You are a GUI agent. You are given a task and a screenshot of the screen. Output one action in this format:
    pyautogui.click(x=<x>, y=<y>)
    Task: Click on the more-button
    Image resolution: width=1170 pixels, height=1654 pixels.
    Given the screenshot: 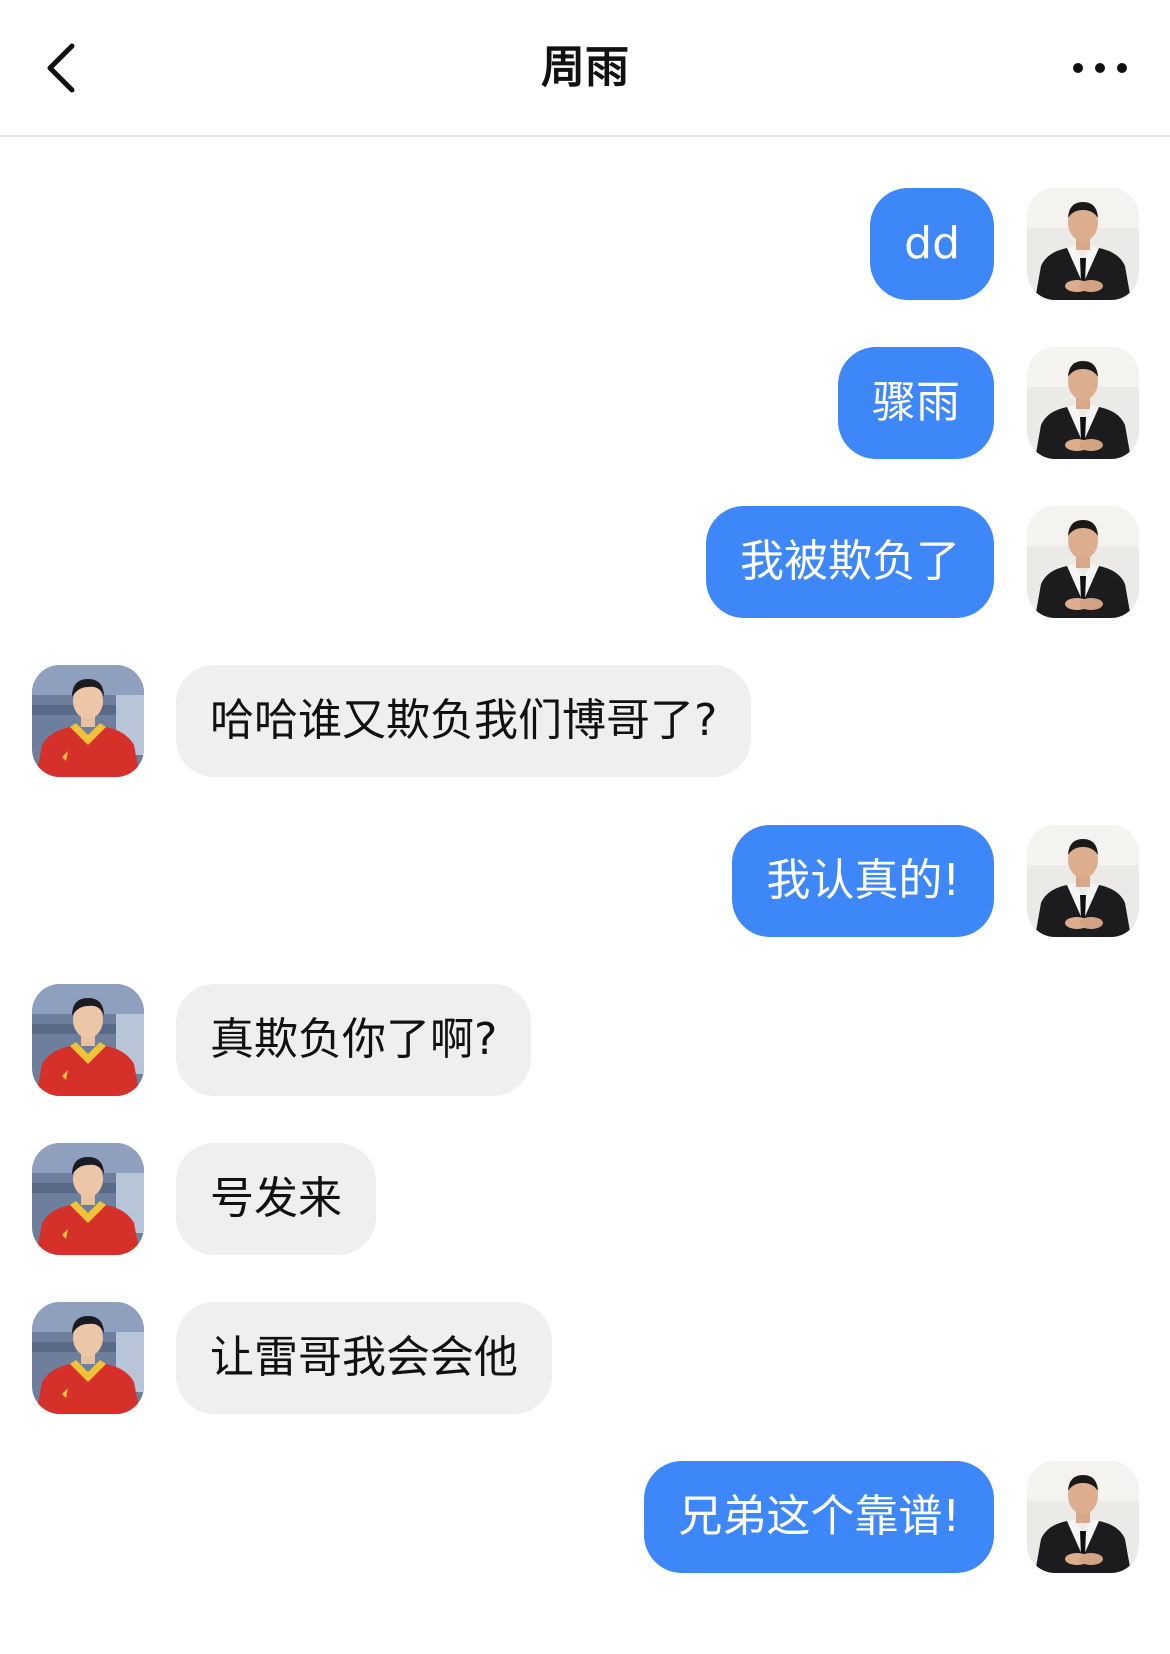 What is the action you would take?
    pyautogui.click(x=1100, y=68)
    